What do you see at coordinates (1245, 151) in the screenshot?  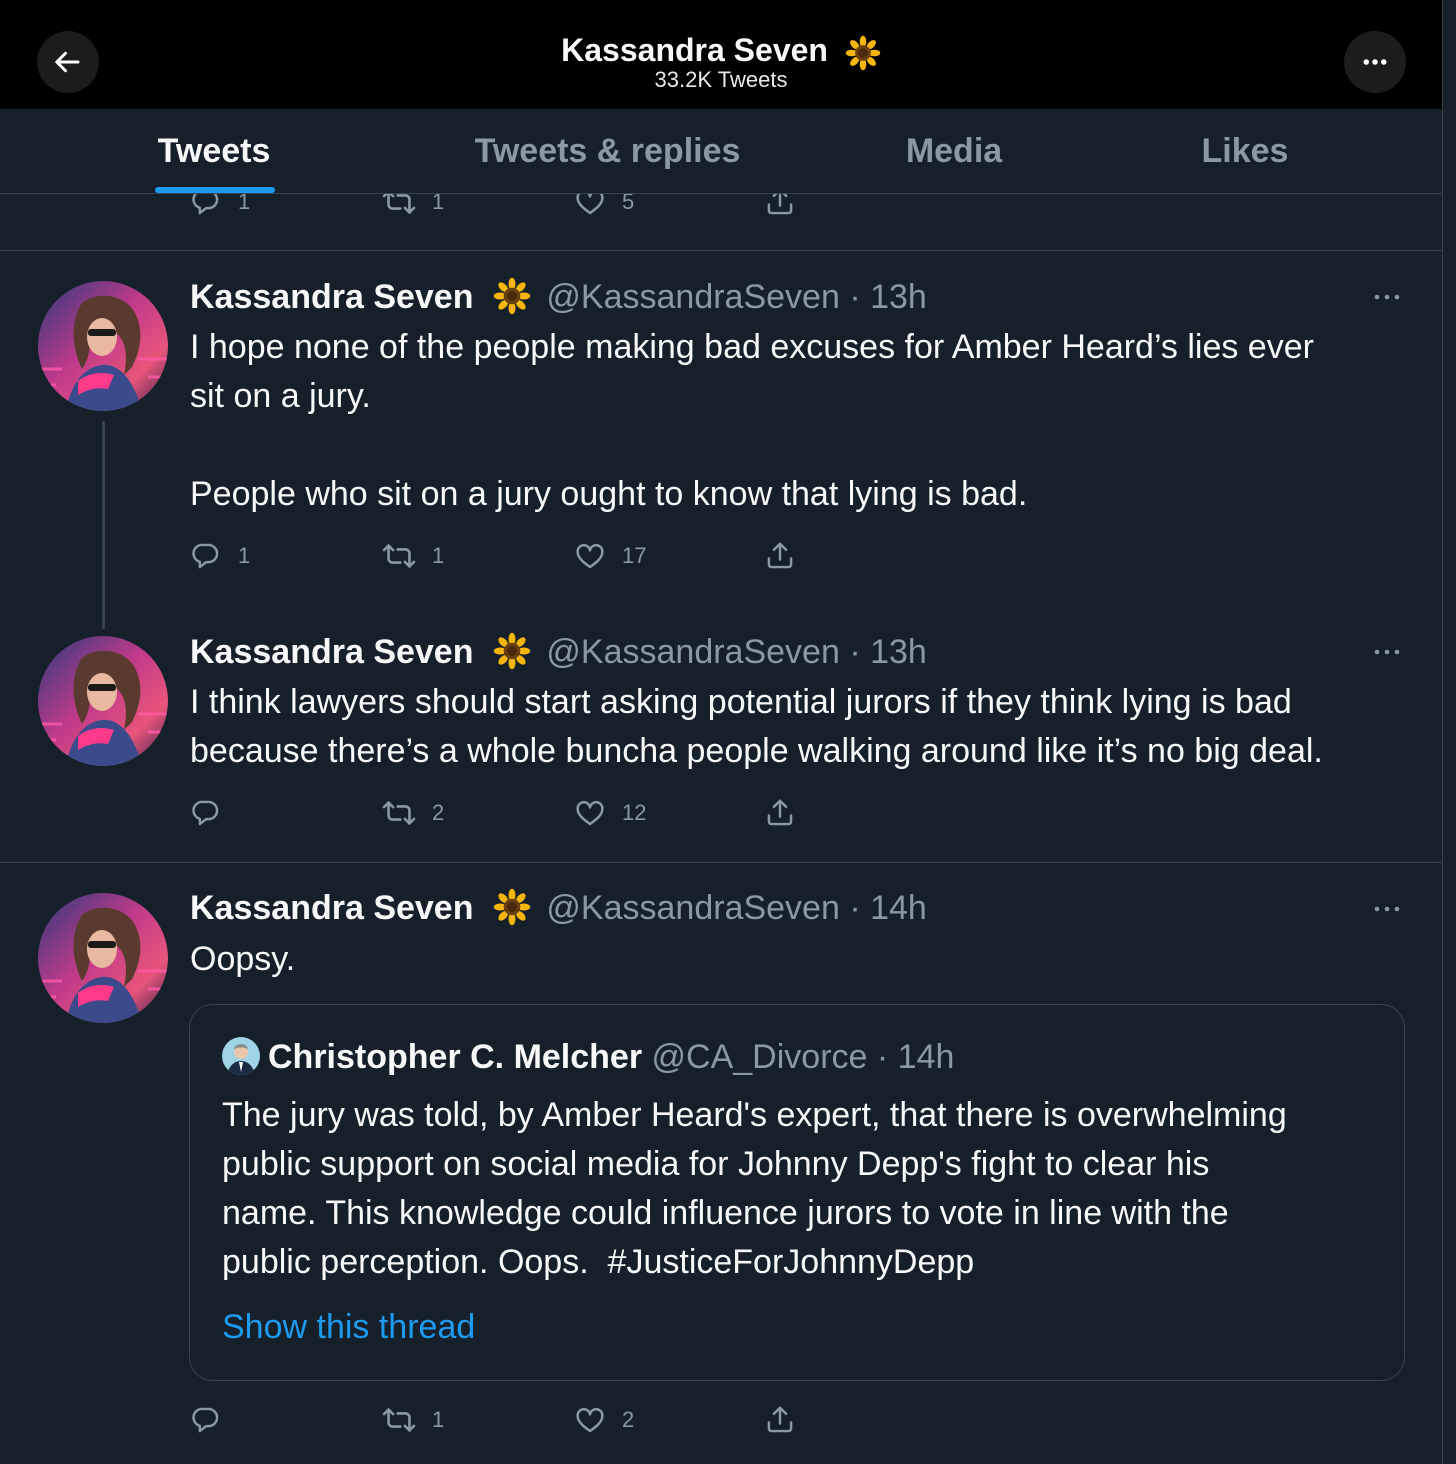 I see `tab-likes: Likes` at bounding box center [1245, 151].